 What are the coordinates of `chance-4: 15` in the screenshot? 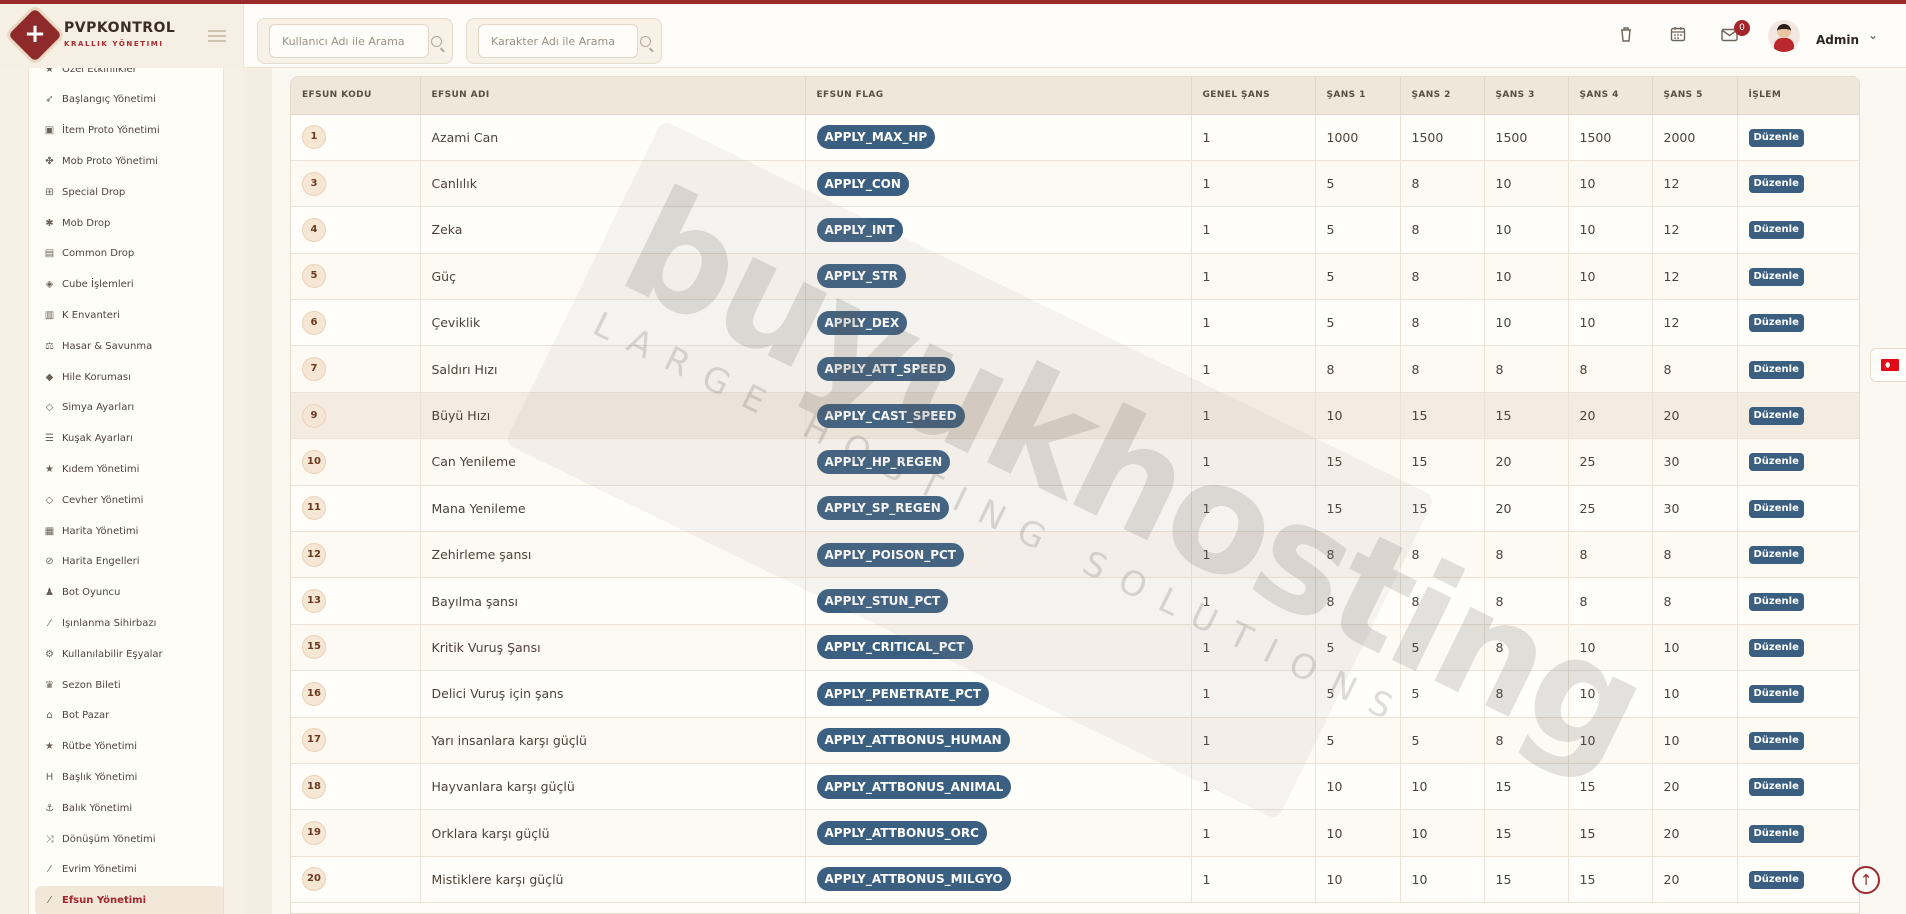 It's located at (1587, 787).